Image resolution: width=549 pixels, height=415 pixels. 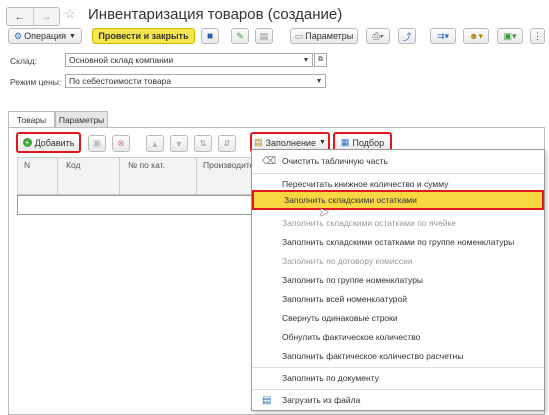 I want to click on tab-goods: Товары, so click(x=31, y=119).